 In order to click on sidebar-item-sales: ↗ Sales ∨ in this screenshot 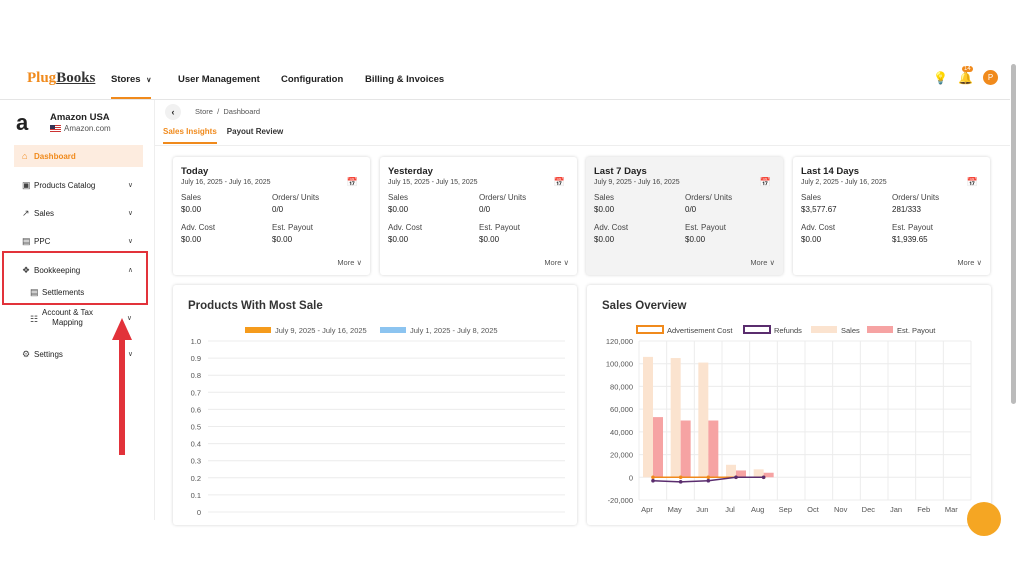, I will do `click(78, 213)`.